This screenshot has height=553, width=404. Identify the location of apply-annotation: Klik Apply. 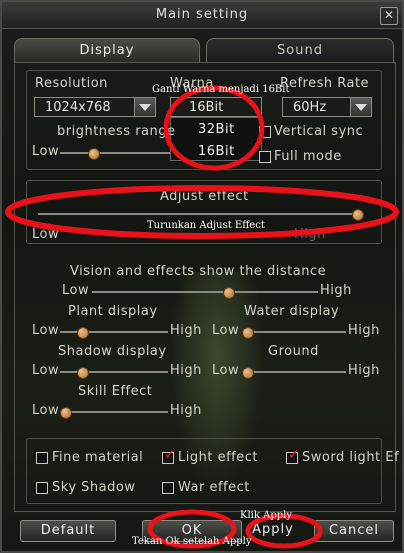
(266, 515).